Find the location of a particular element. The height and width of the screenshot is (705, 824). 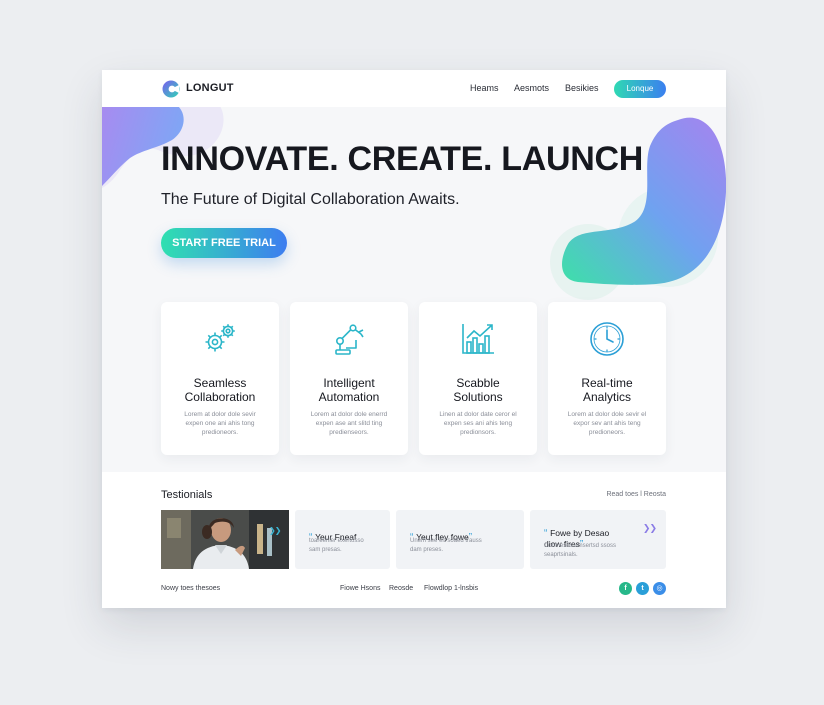

person-photo-image is located at coordinates (225, 539).